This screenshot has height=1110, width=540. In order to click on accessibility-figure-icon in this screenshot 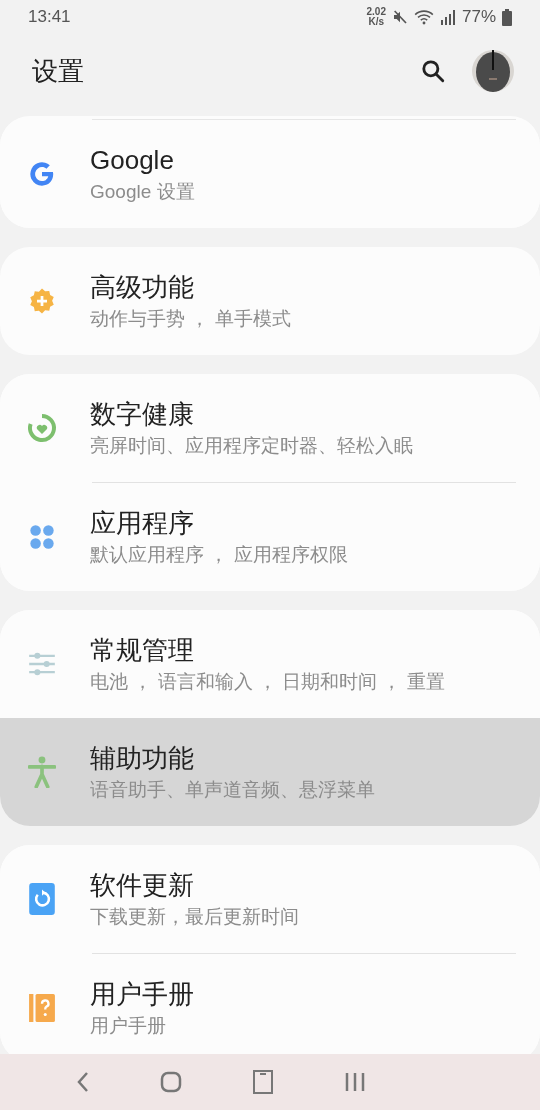, I will do `click(42, 772)`.